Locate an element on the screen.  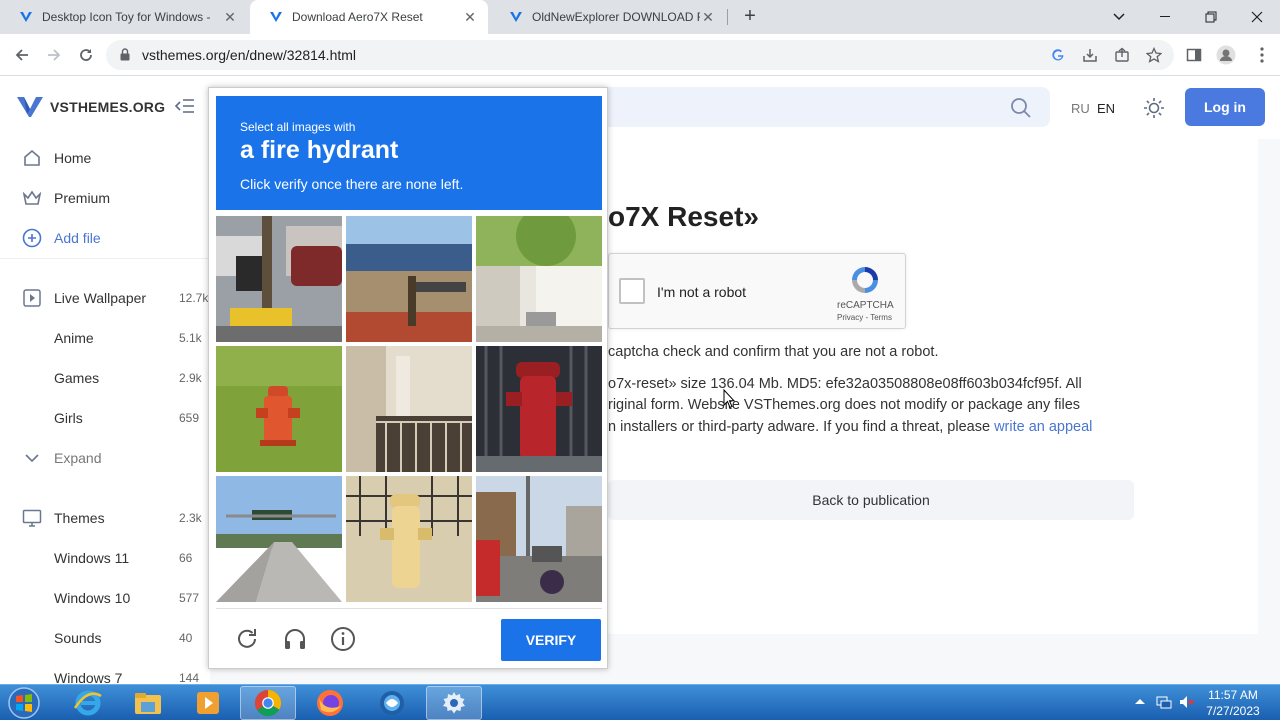
recaptcha-checkbox is located at coordinates (632, 291).